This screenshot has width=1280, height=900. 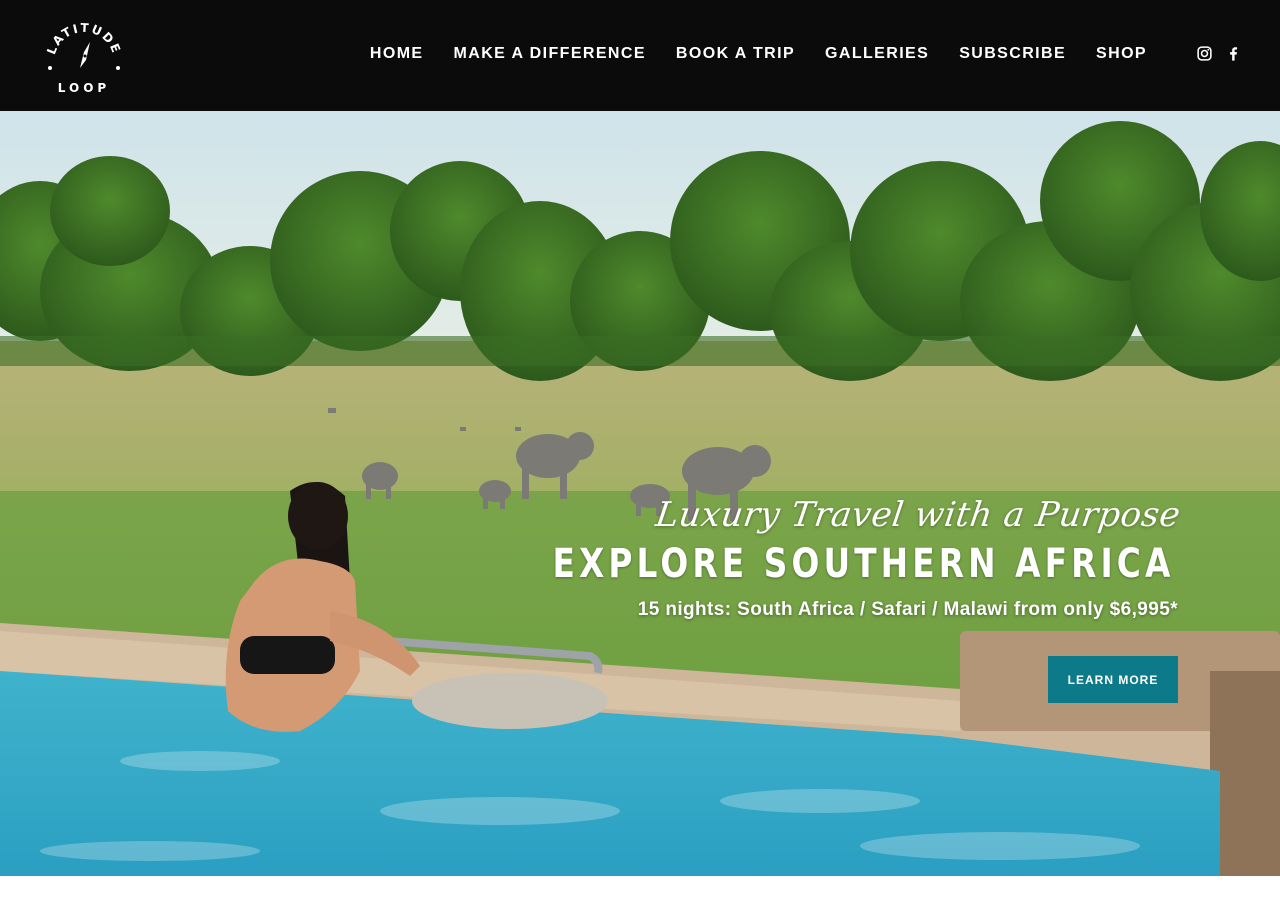 I want to click on hero-tagline: Luxury Travel with a Purpose, so click(x=917, y=515).